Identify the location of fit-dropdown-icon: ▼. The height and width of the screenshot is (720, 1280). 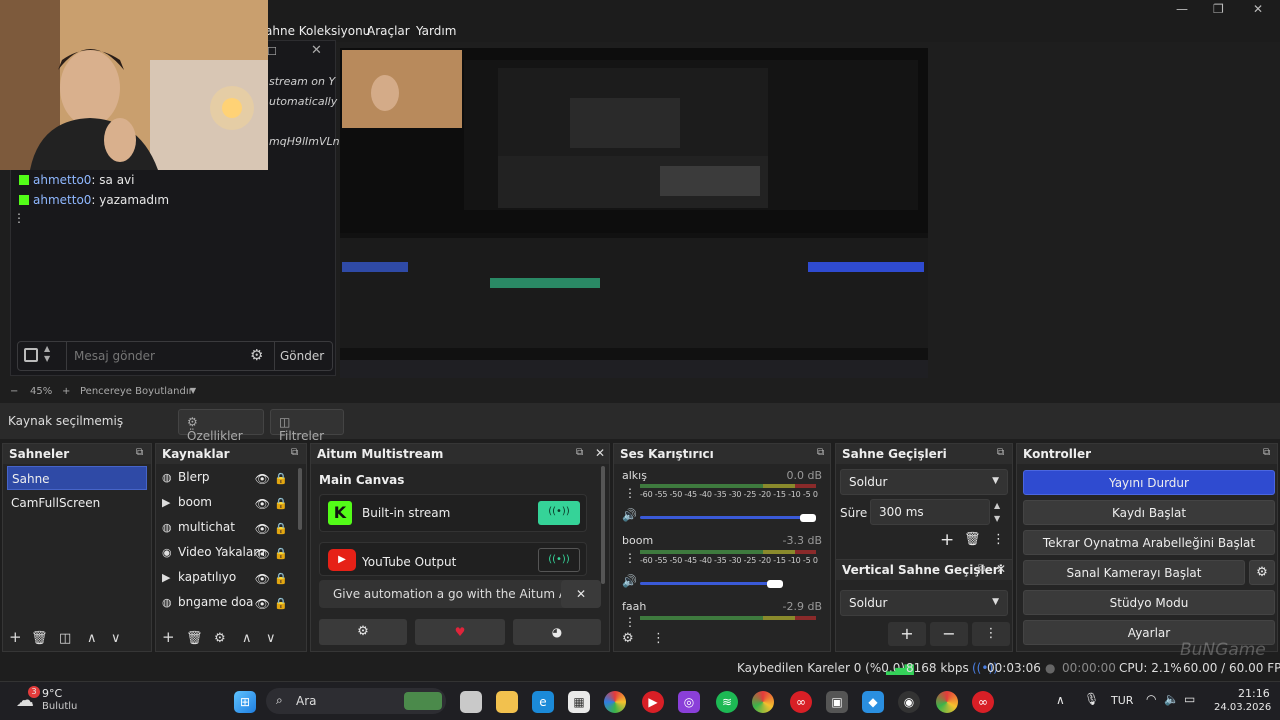
(193, 390).